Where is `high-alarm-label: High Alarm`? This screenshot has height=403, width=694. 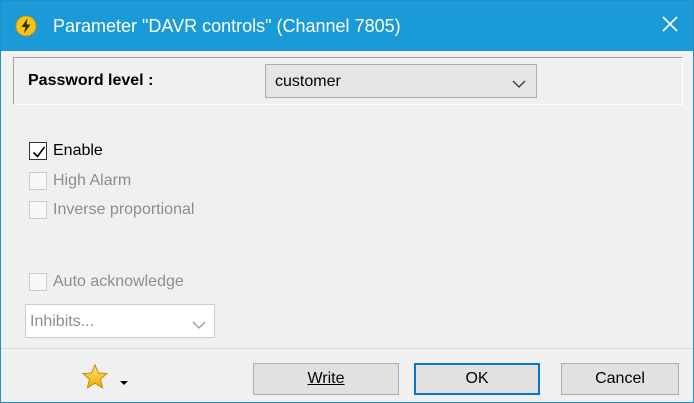 high-alarm-label: High Alarm is located at coordinates (92, 180).